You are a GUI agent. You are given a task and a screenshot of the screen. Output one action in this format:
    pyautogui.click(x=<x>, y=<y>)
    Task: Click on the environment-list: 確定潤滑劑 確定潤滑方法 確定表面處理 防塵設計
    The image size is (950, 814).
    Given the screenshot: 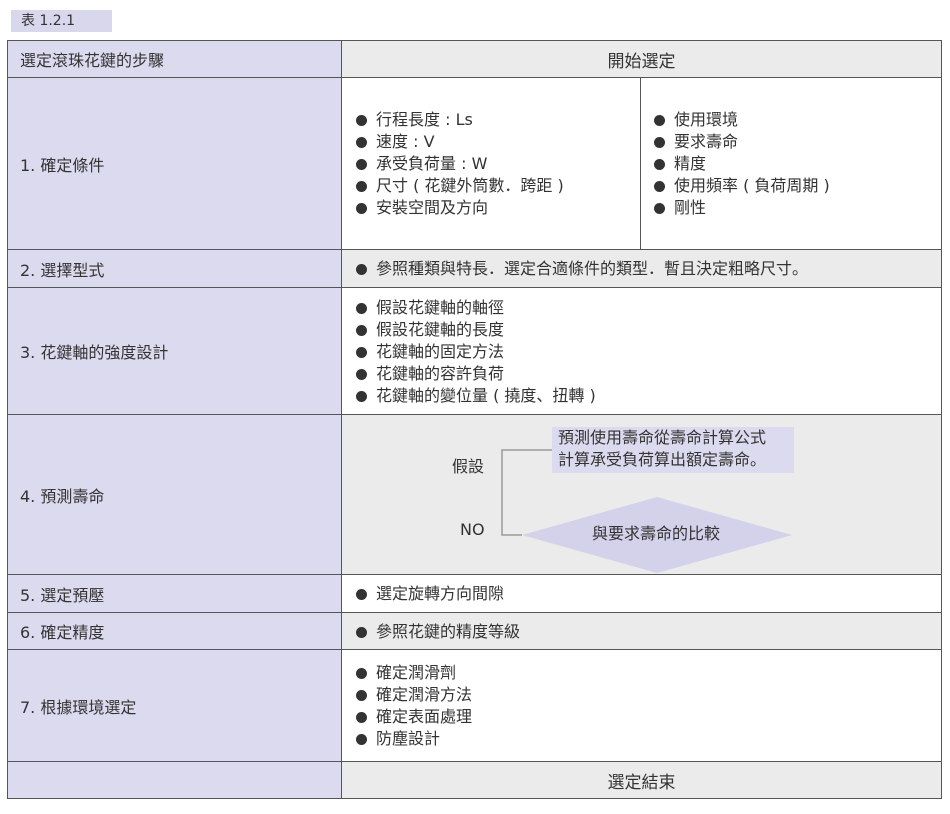 What is the action you would take?
    pyautogui.click(x=413, y=706)
    